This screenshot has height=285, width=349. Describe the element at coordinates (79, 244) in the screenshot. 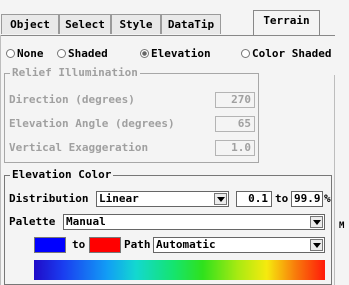

I see `color-to-label: to` at that location.